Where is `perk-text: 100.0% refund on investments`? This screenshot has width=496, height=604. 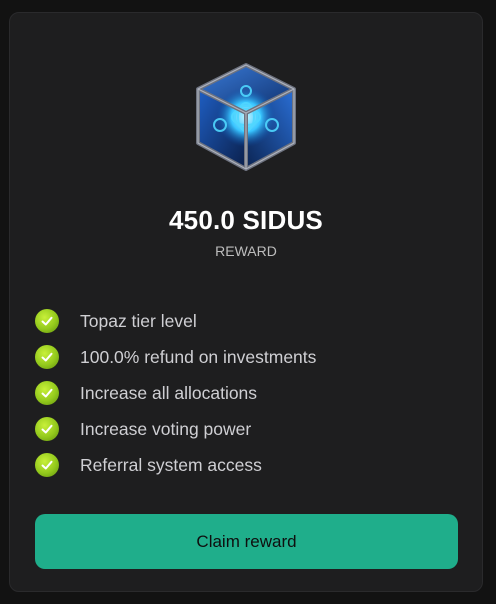
perk-text: 100.0% refund on investments is located at coordinates (198, 356).